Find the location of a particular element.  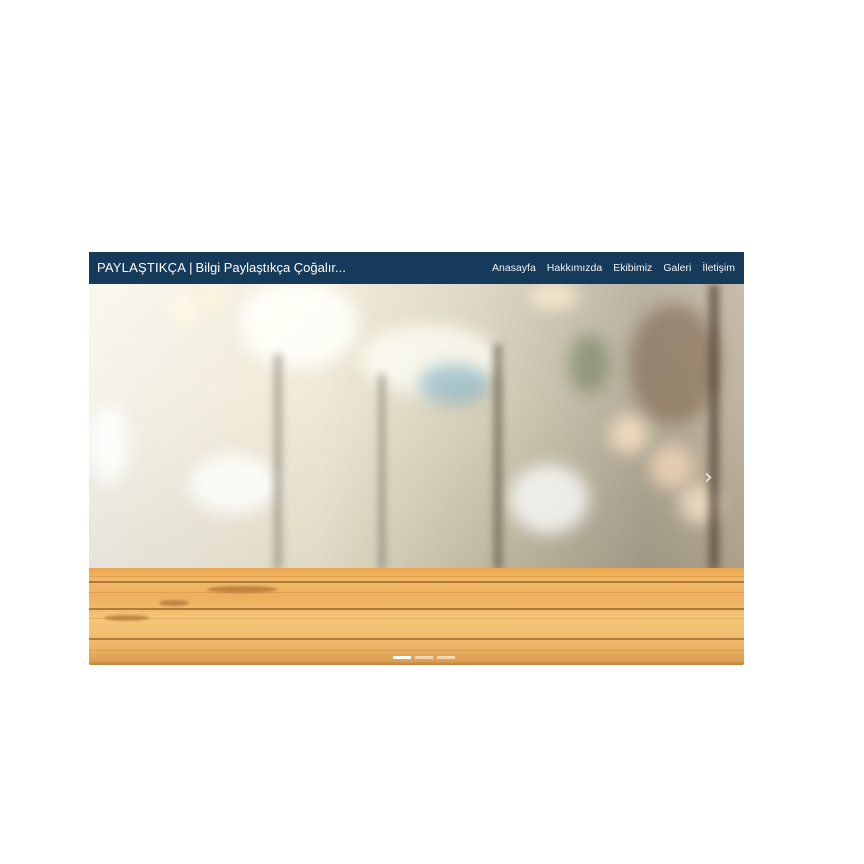

bokeh-sign is located at coordinates (454, 384).